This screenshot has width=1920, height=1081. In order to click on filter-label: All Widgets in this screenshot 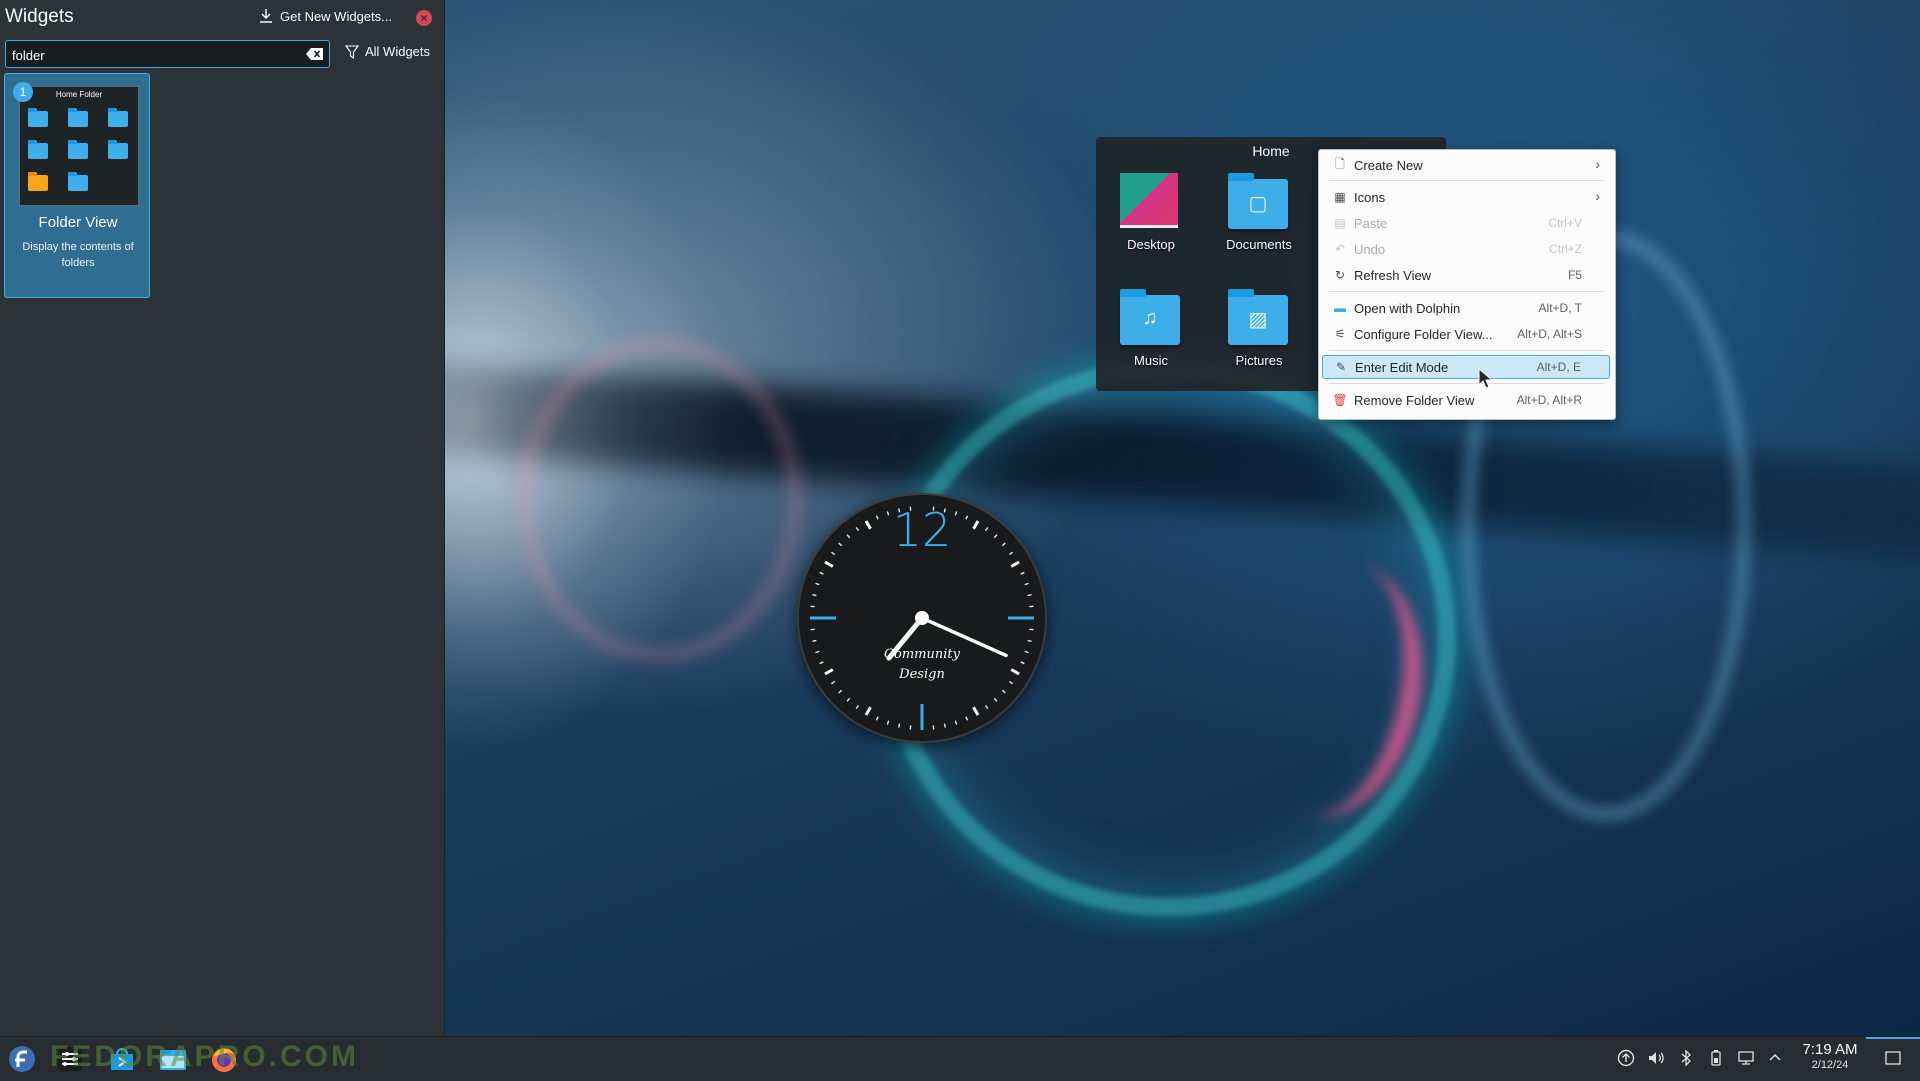, I will do `click(397, 51)`.